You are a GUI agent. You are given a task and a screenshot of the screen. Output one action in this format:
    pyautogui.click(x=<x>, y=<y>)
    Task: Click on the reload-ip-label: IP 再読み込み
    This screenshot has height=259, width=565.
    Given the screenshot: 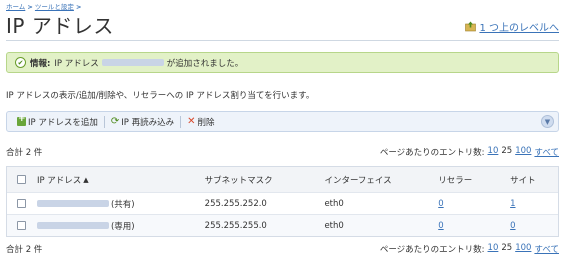 What is the action you would take?
    pyautogui.click(x=148, y=122)
    